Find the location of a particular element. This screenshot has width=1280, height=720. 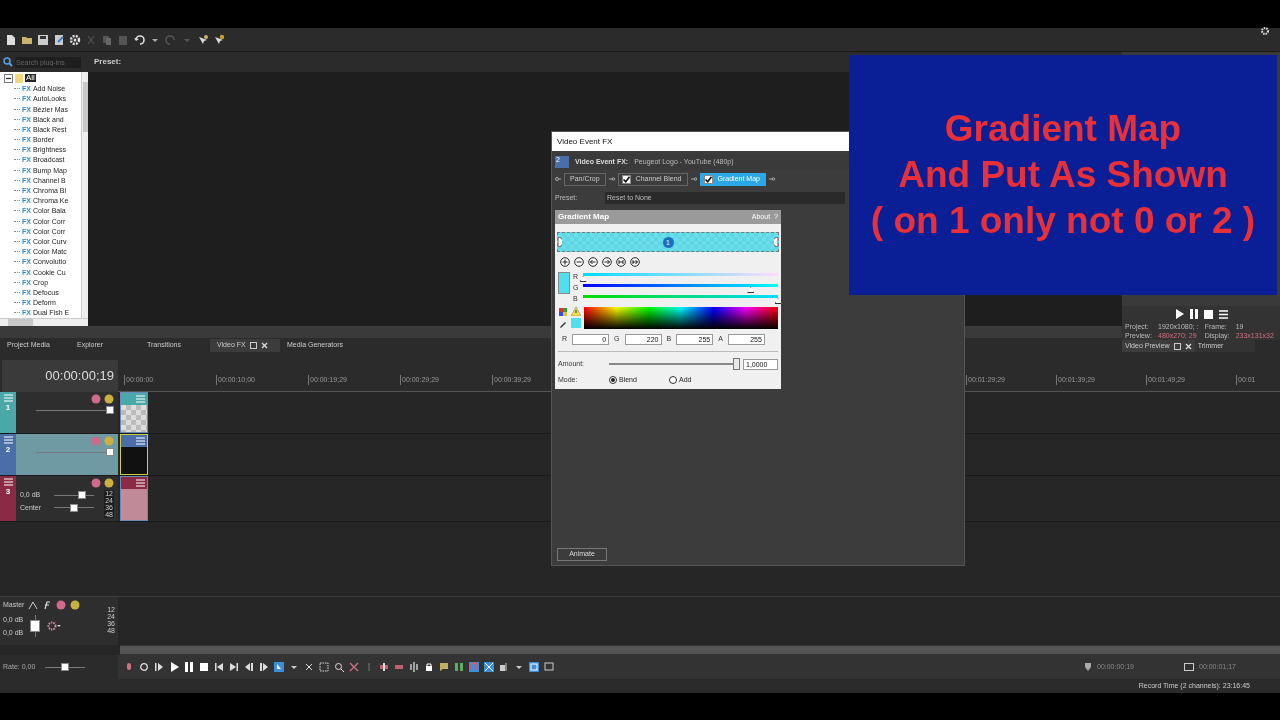

move-right-icon is located at coordinates (607, 262).